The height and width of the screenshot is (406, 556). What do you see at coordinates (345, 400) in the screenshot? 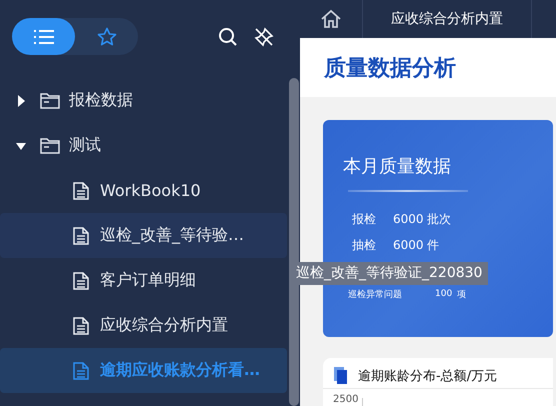
I see `axis-label: 2500` at bounding box center [345, 400].